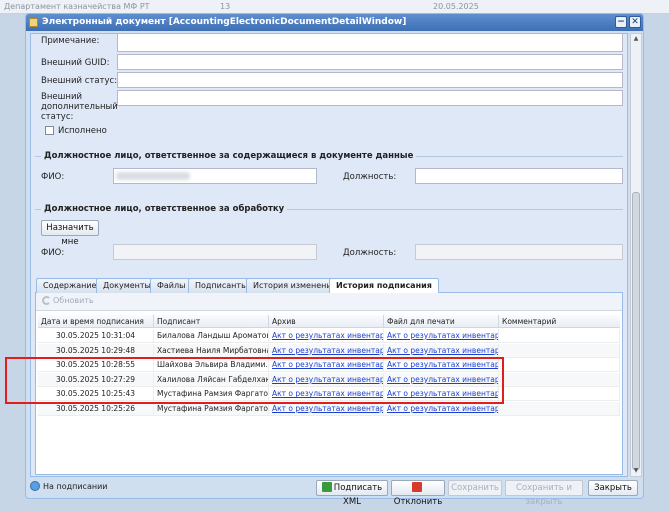  What do you see at coordinates (418, 493) in the screenshot?
I see `reject-button: Отклонить` at bounding box center [418, 493].